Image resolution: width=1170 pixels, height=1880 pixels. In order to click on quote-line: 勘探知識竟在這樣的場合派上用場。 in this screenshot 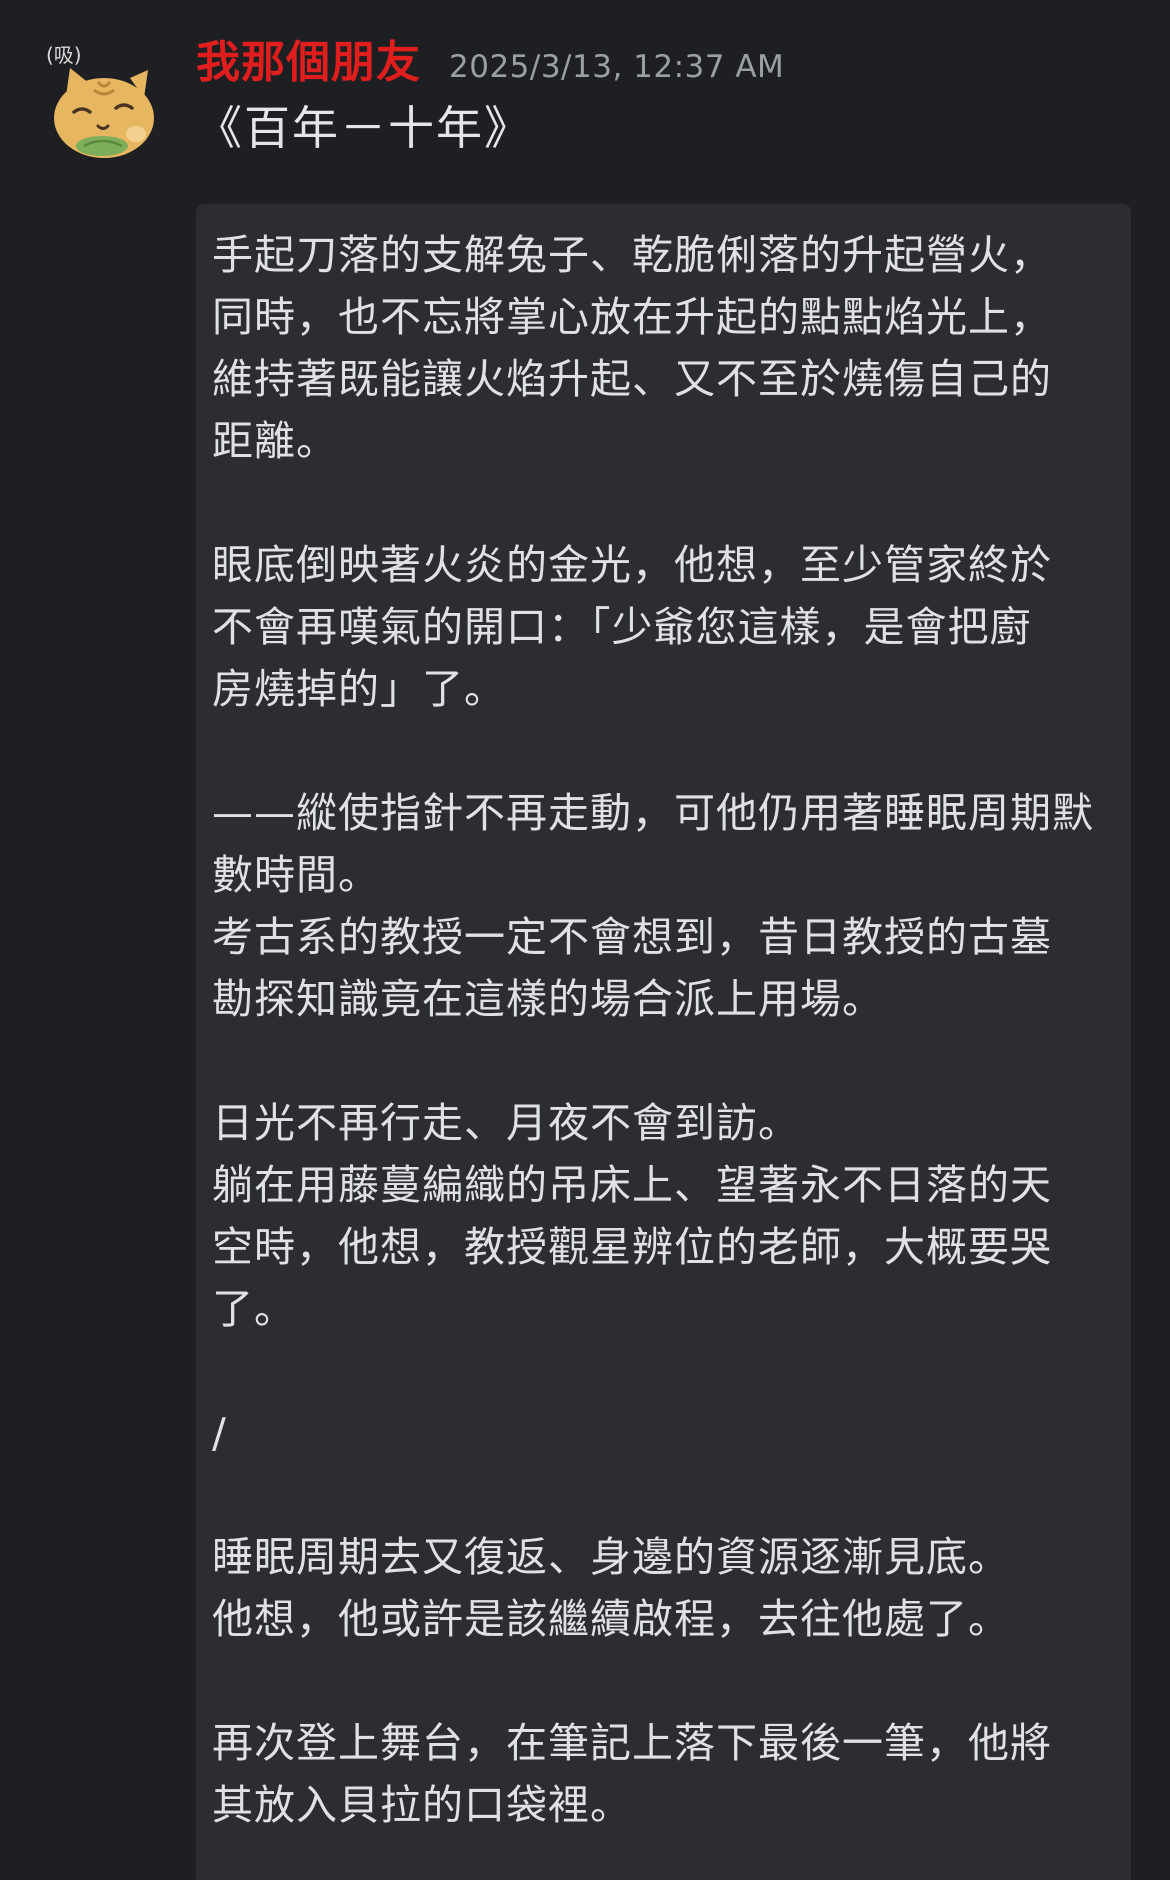, I will do `click(548, 999)`.